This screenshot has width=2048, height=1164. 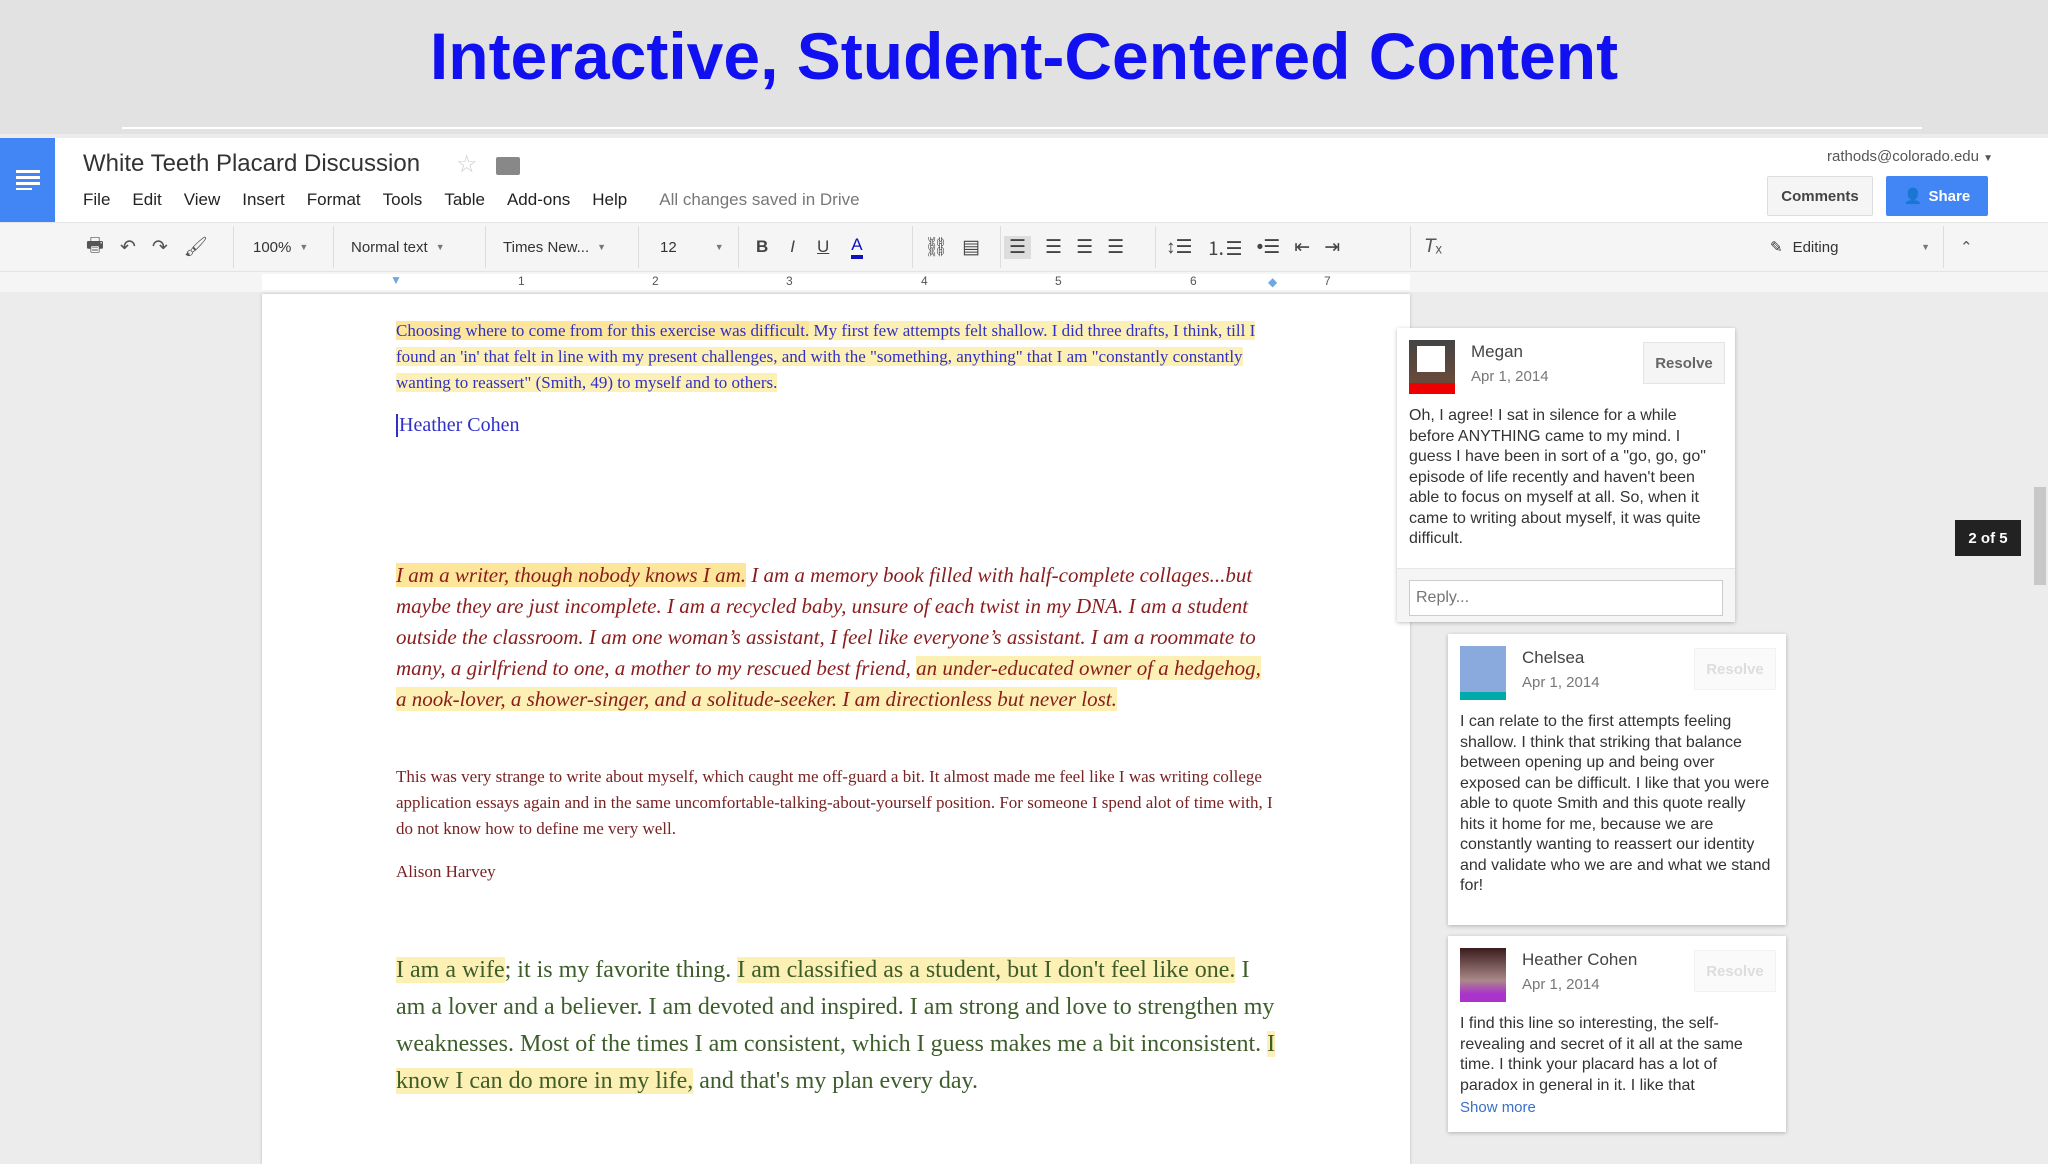 I want to click on author-signature: Heather Cohen, so click(x=458, y=425).